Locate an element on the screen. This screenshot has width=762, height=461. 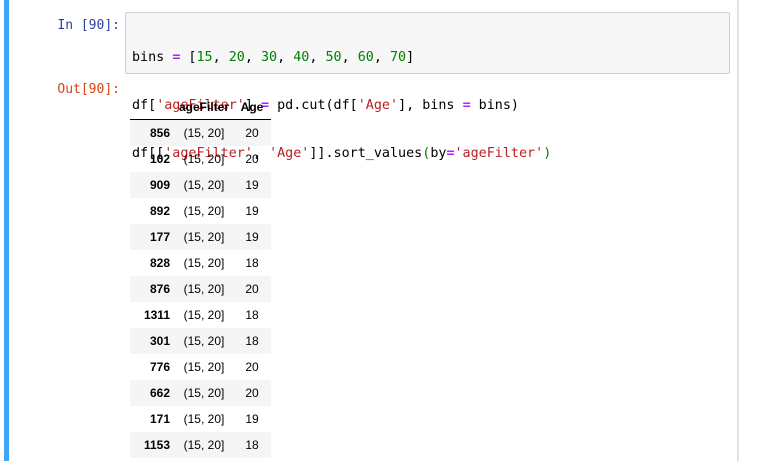
row-index: 171 is located at coordinates (159, 419).